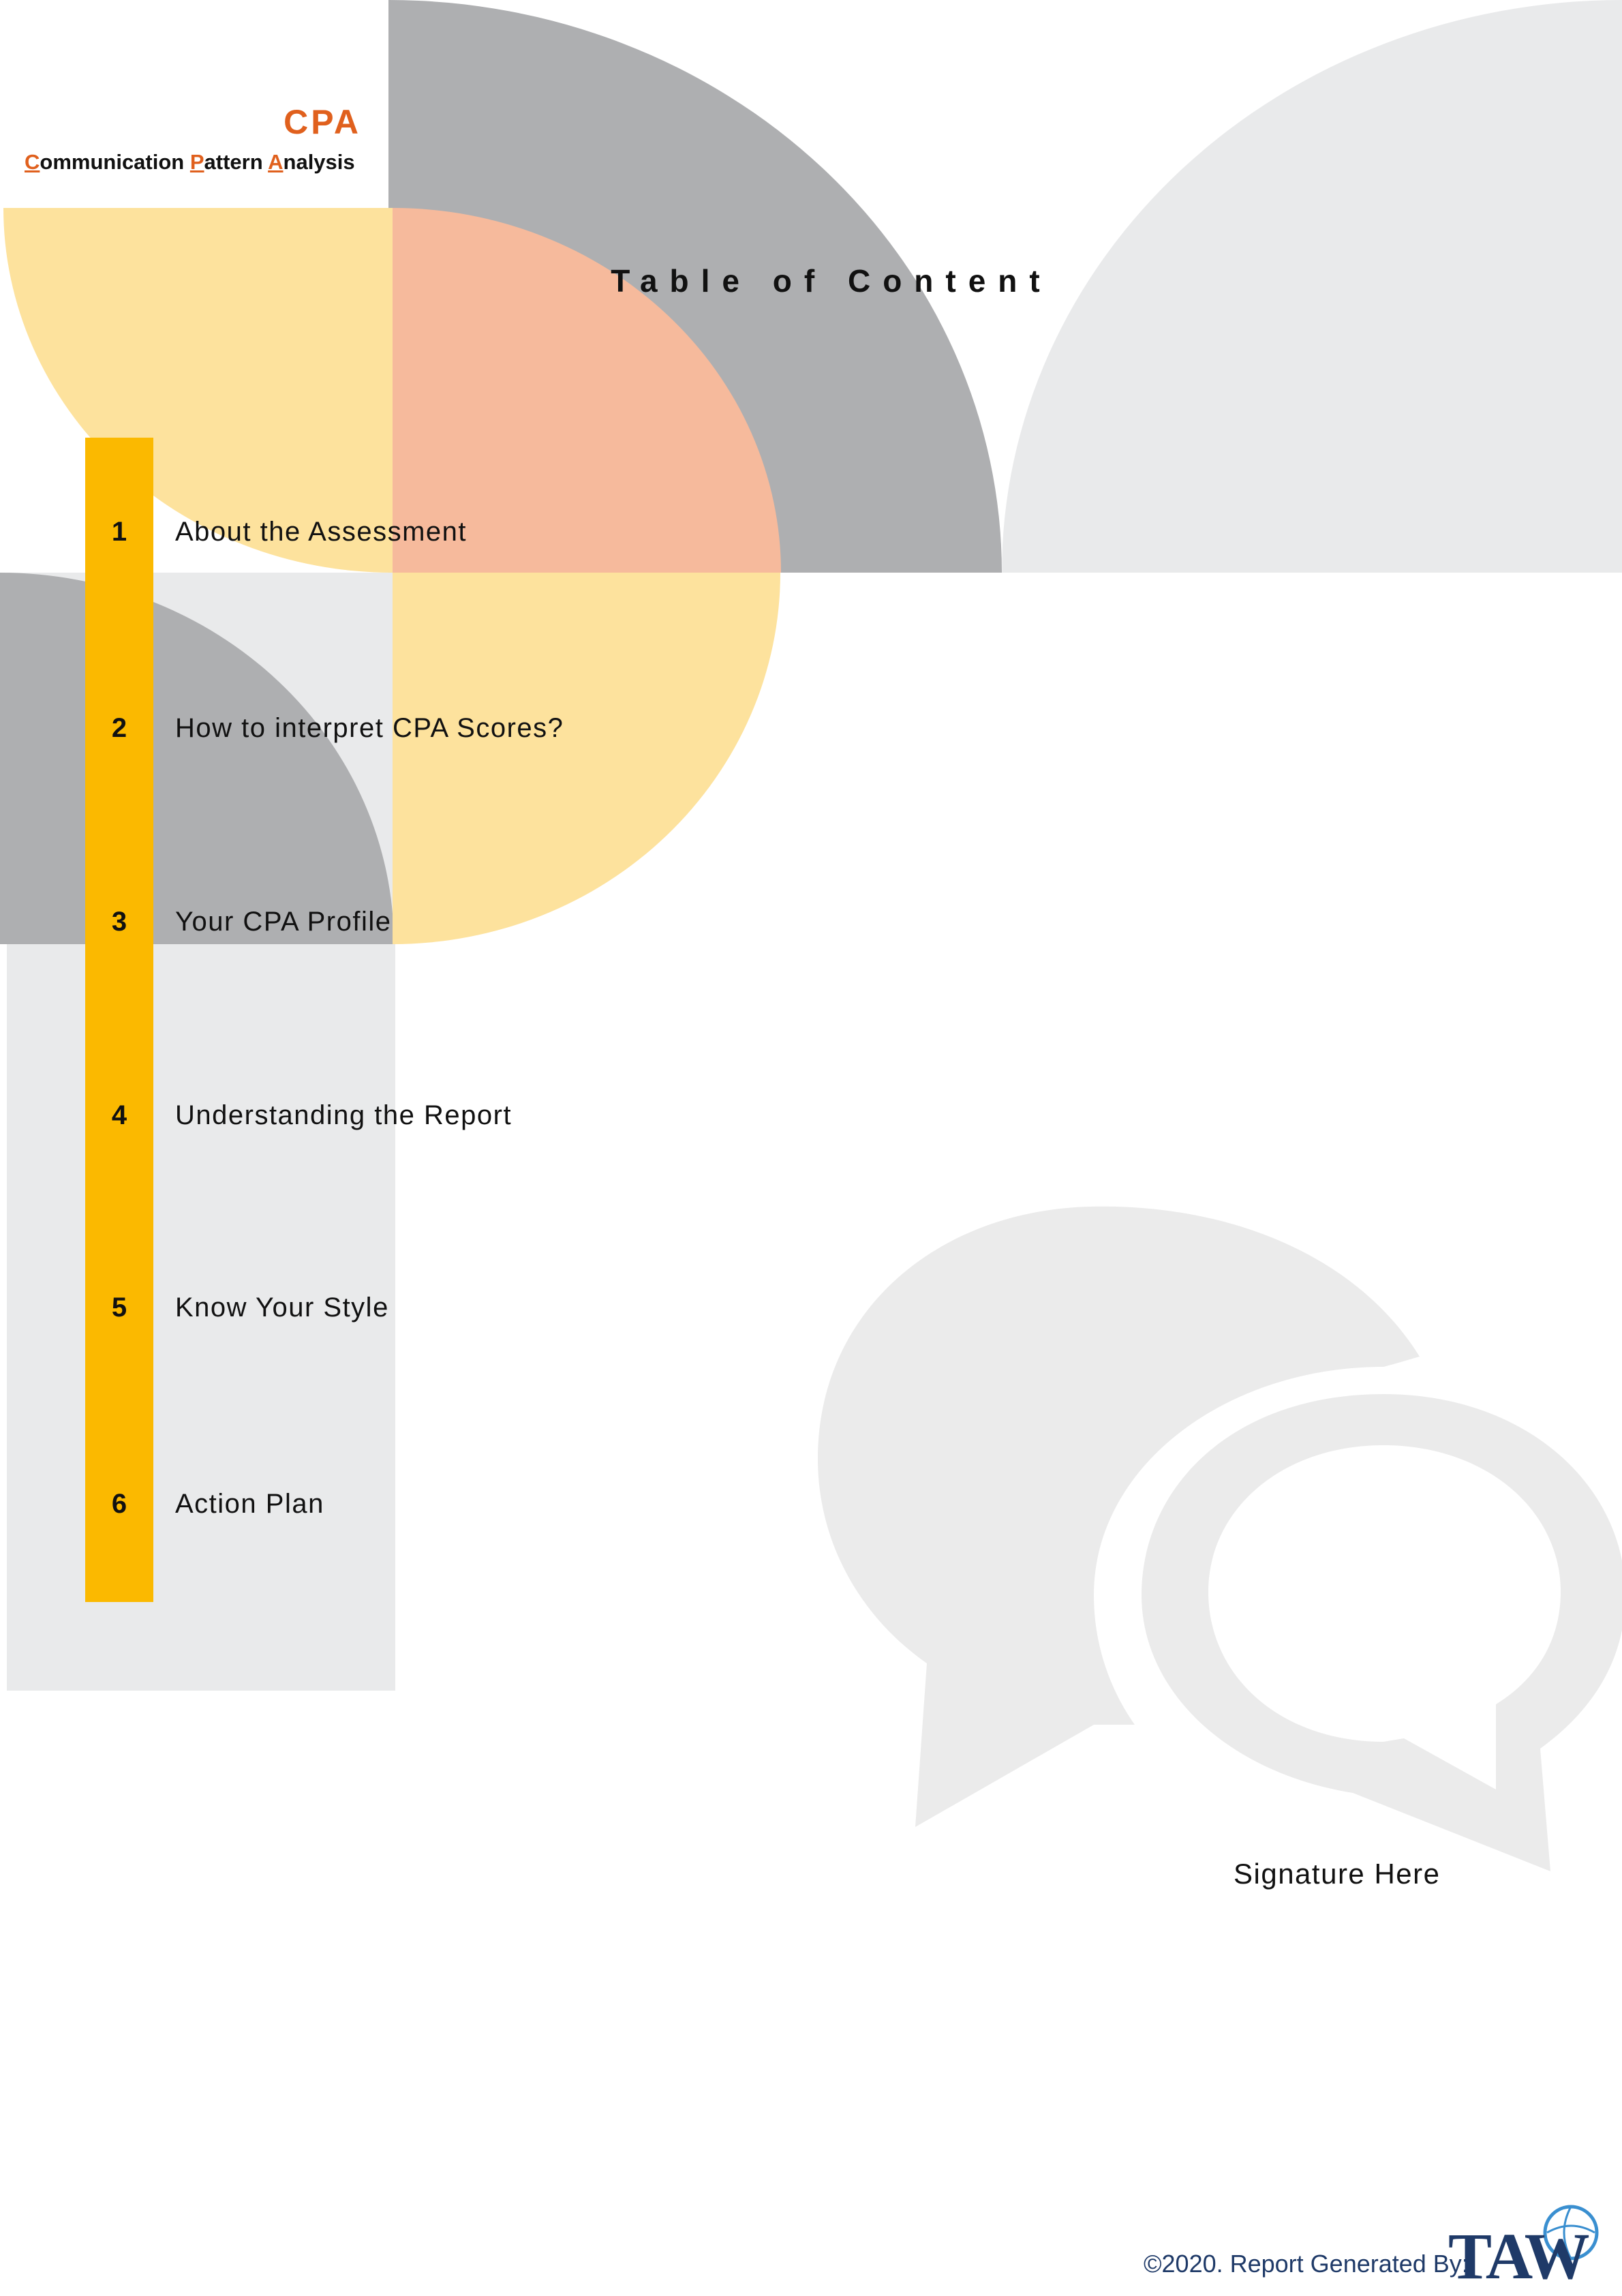  Describe the element at coordinates (119, 921) in the screenshot. I see `toc-item-number: 3` at that location.